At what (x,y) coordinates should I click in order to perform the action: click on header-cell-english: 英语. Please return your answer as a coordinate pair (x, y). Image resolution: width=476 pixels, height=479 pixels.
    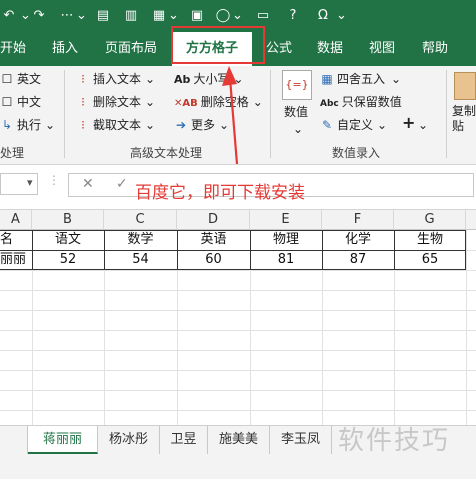
    Looking at the image, I should click on (213, 240).